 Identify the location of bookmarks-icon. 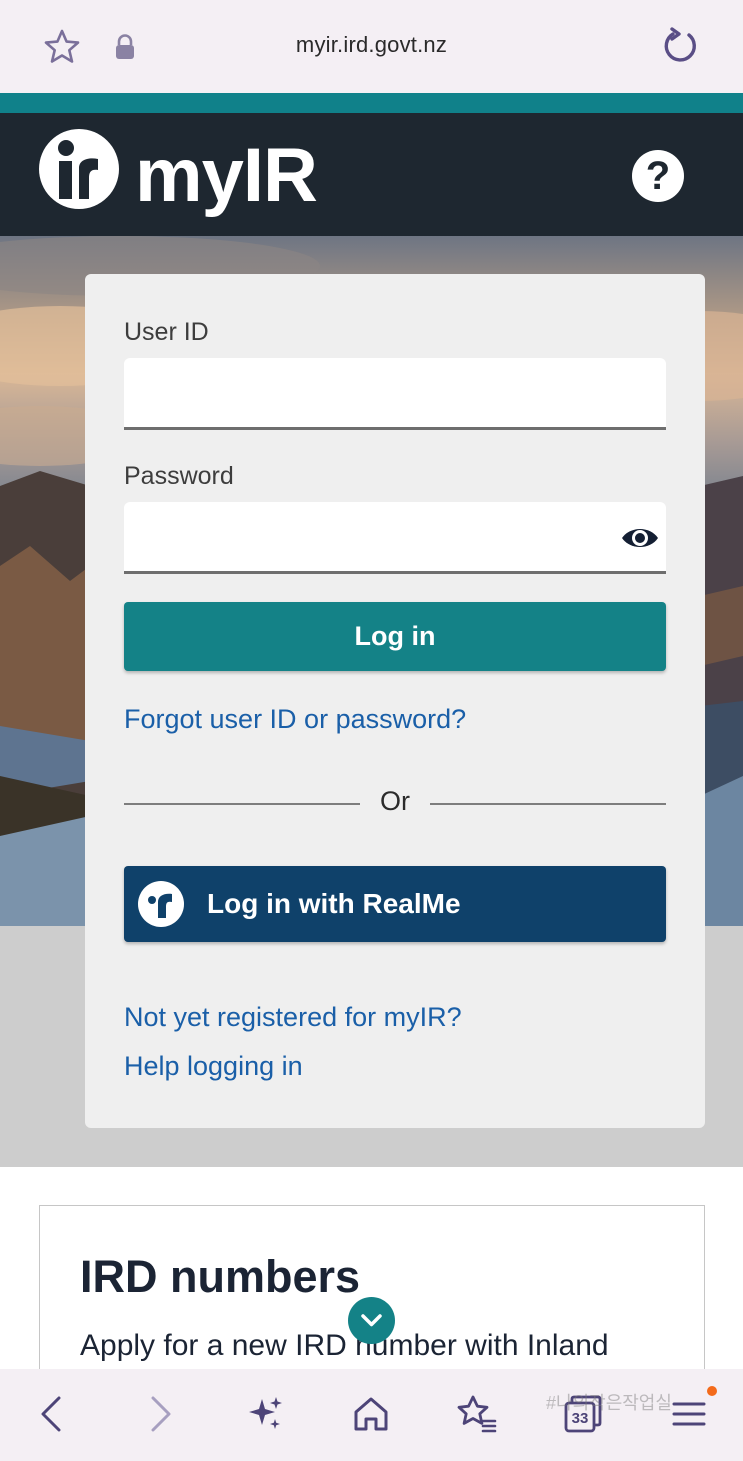
(476, 1414).